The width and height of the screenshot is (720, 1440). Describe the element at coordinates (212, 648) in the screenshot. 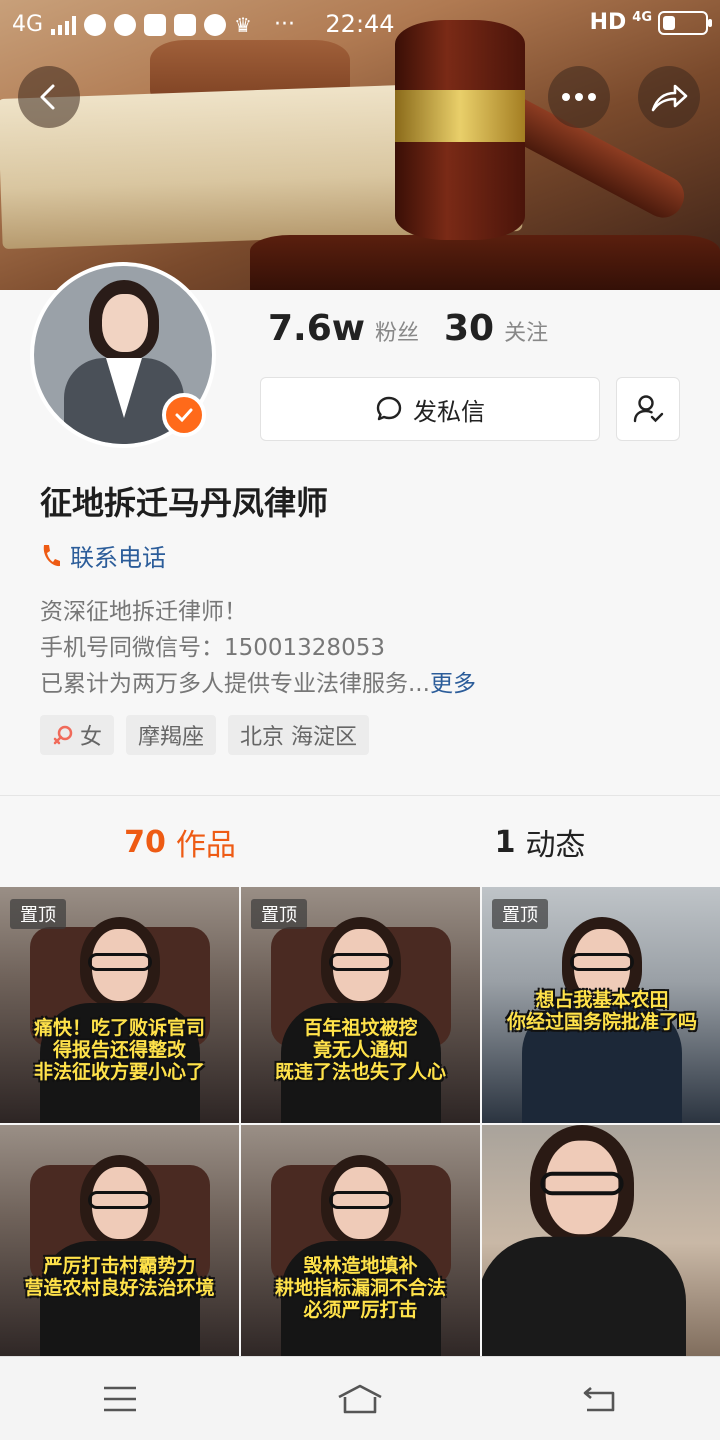

I see `bio-line: 手机号同微信号：15001328053` at that location.